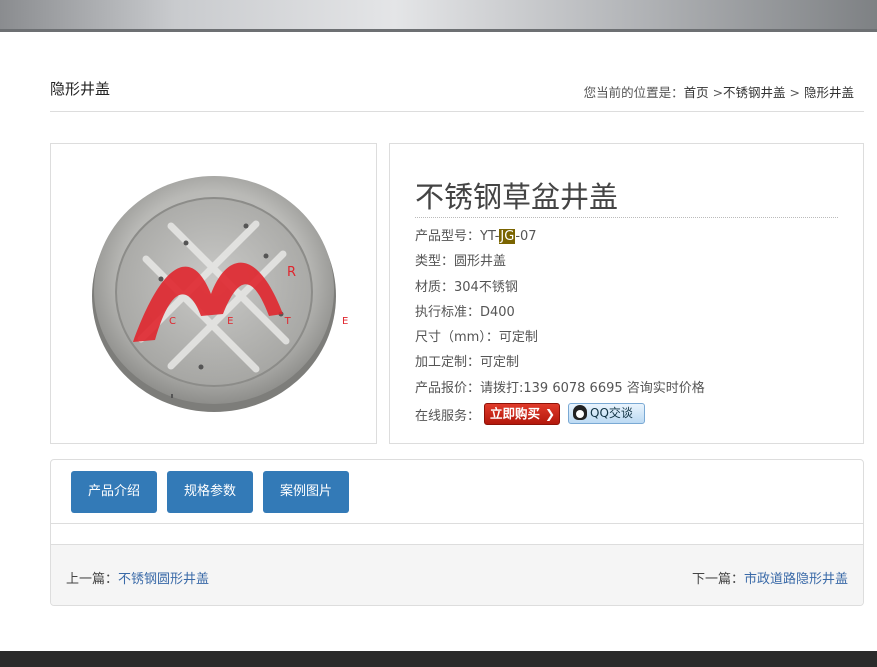  I want to click on breadcrumb: 您当前的位置是：首页 >不锈钢井盖 > 隐形井盖, so click(719, 91).